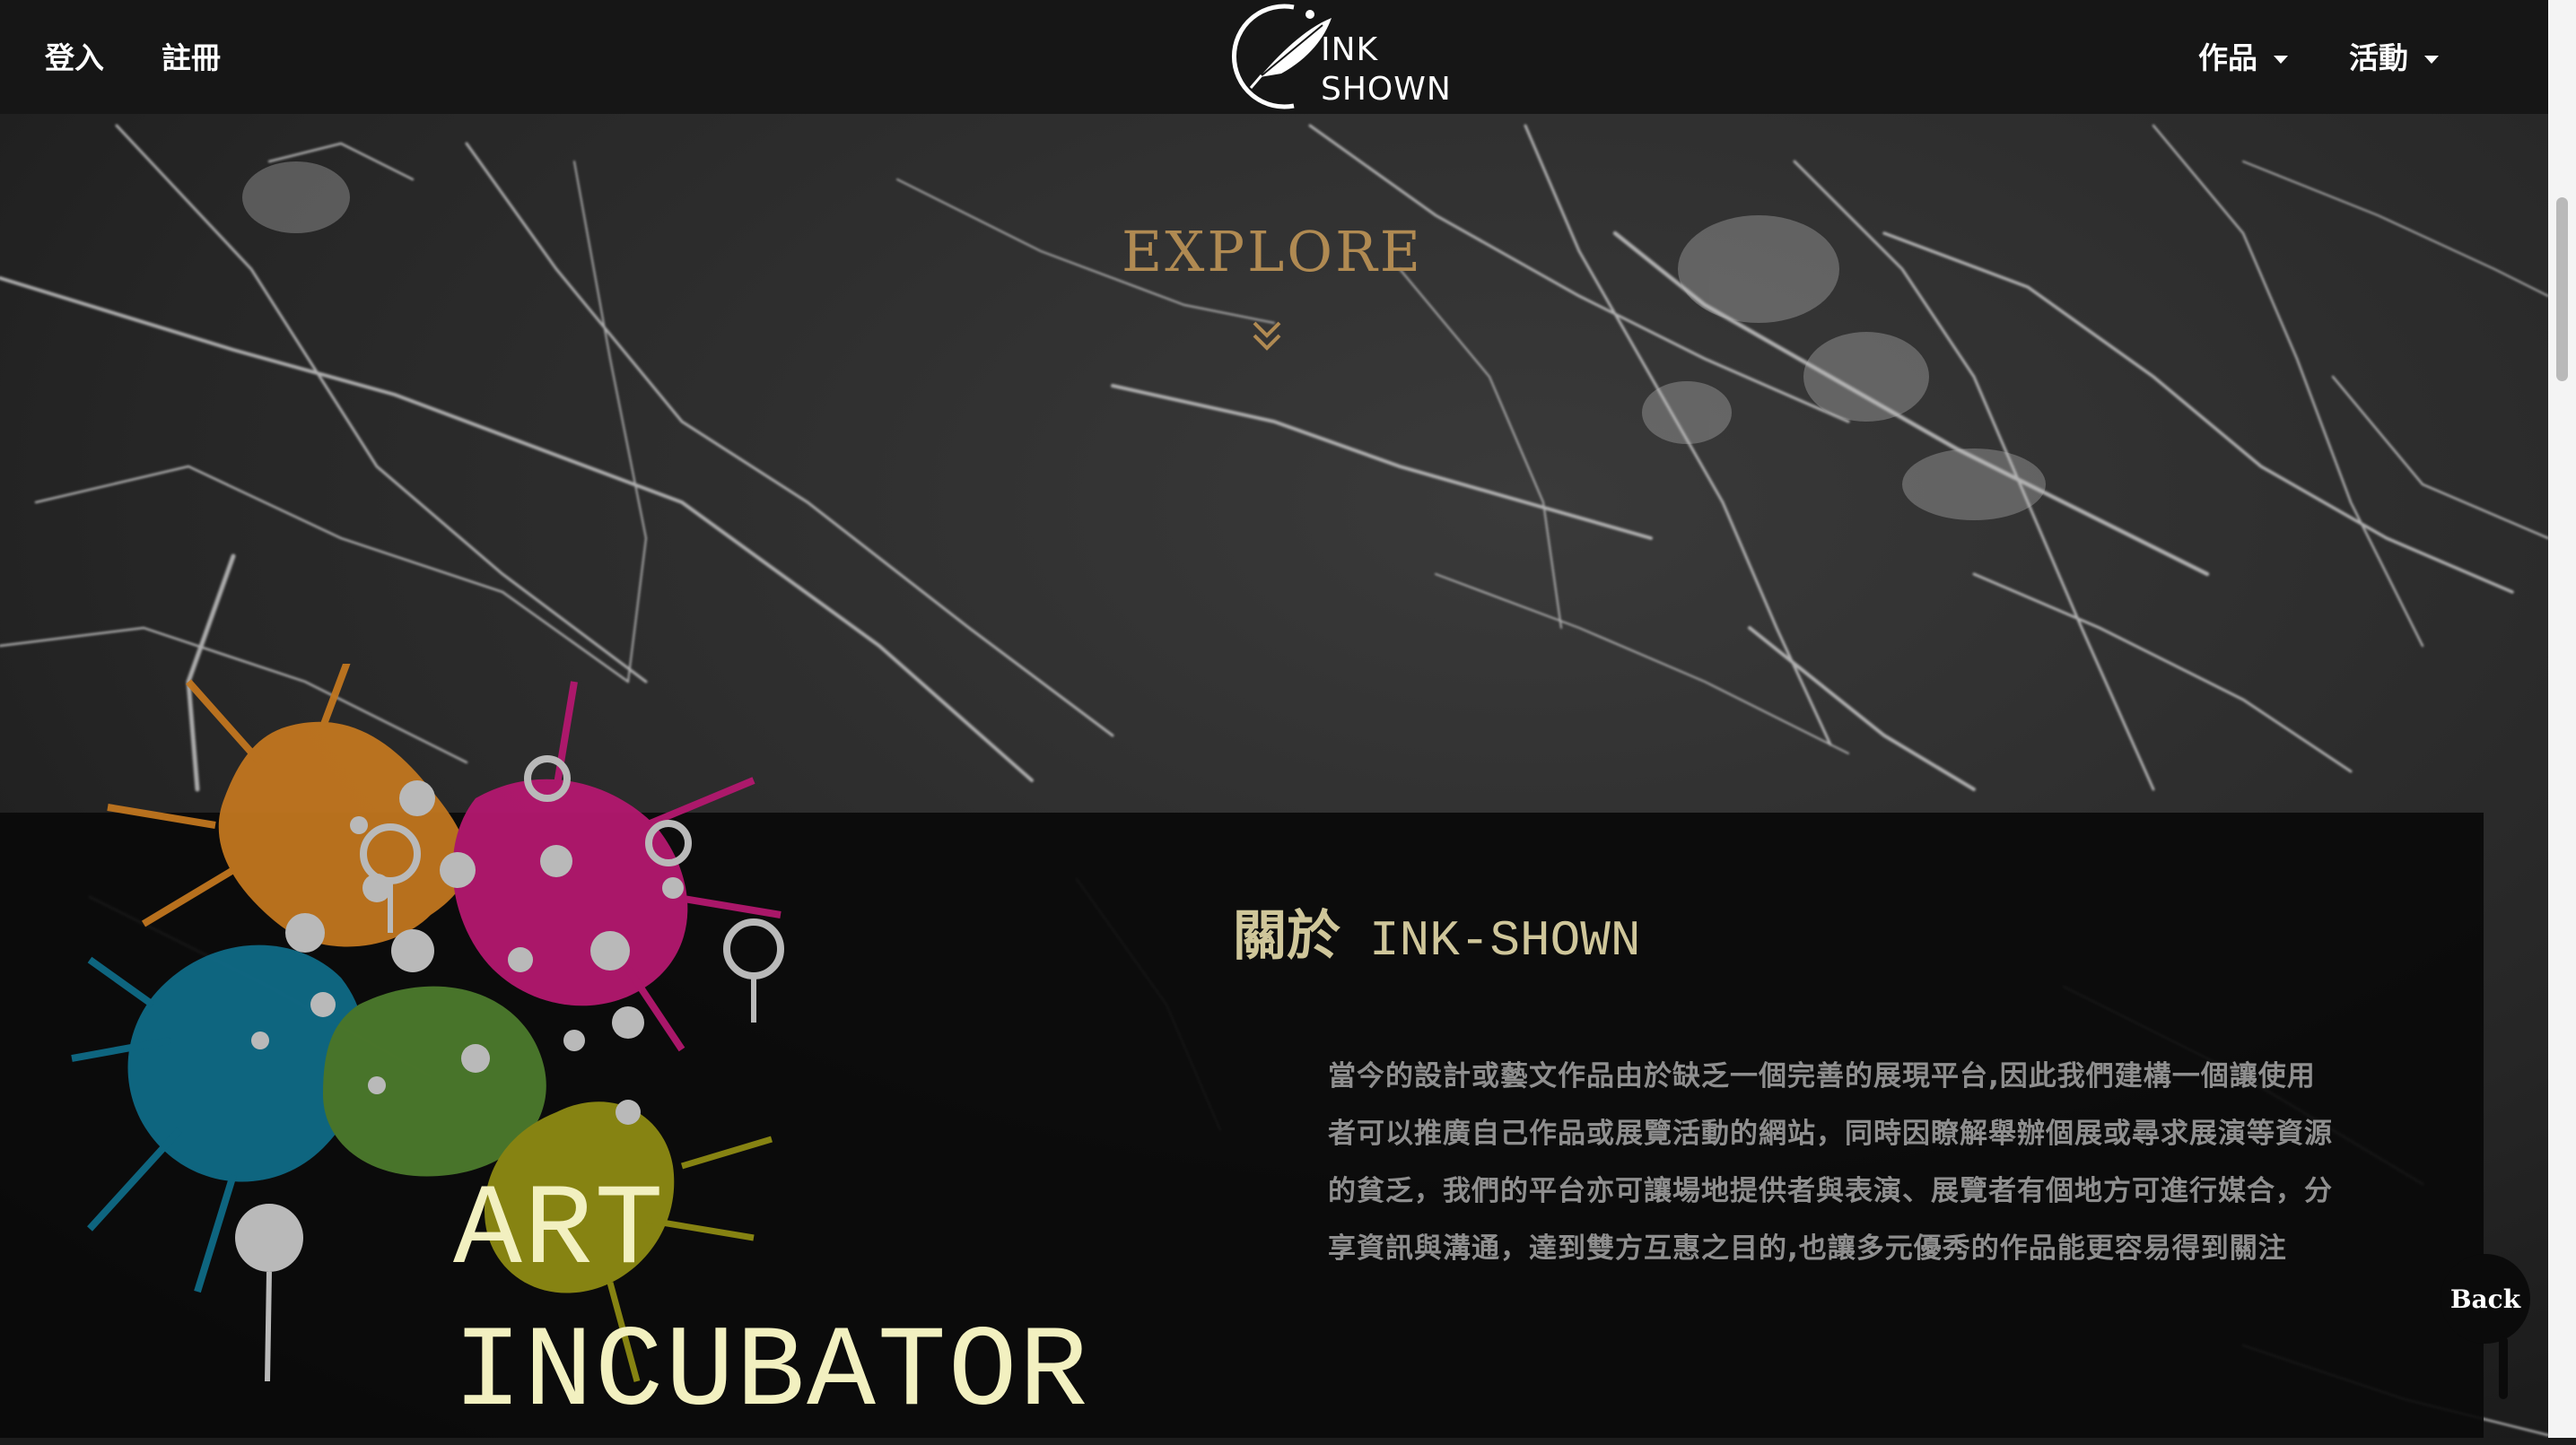  What do you see at coordinates (559, 1232) in the screenshot?
I see `art-title-line1: ART` at bounding box center [559, 1232].